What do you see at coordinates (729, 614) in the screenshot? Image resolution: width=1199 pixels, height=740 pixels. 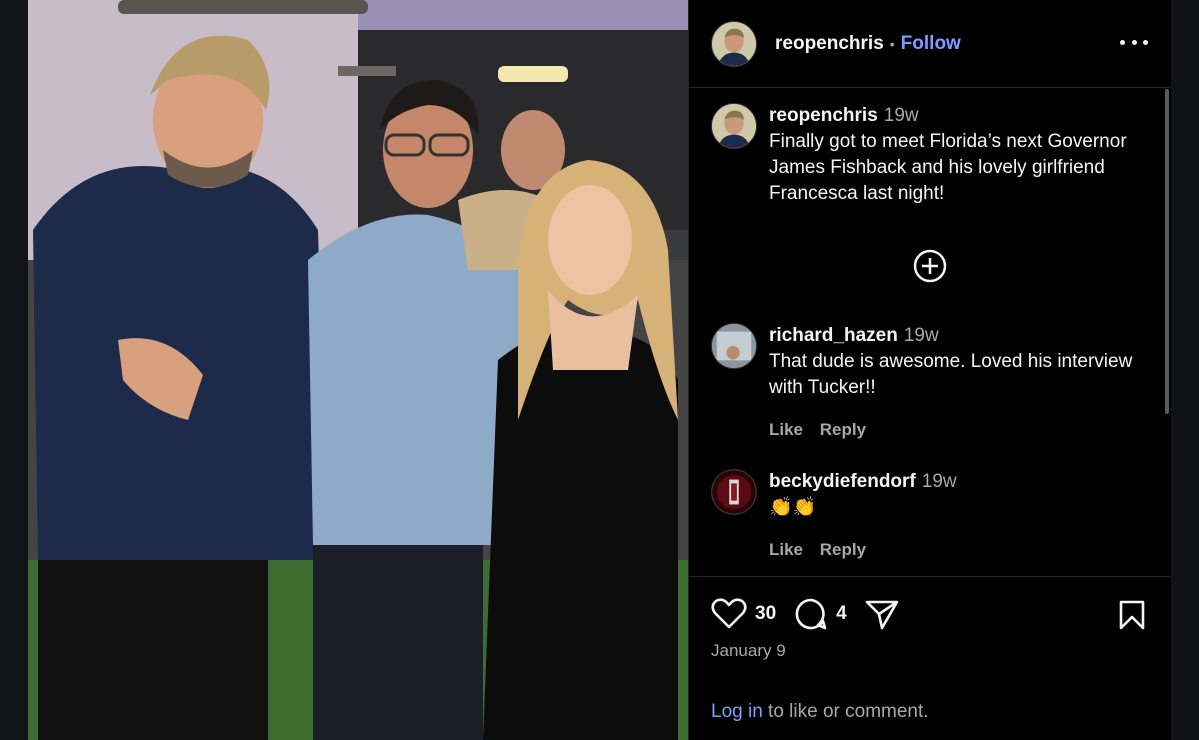 I see `heart-icon` at bounding box center [729, 614].